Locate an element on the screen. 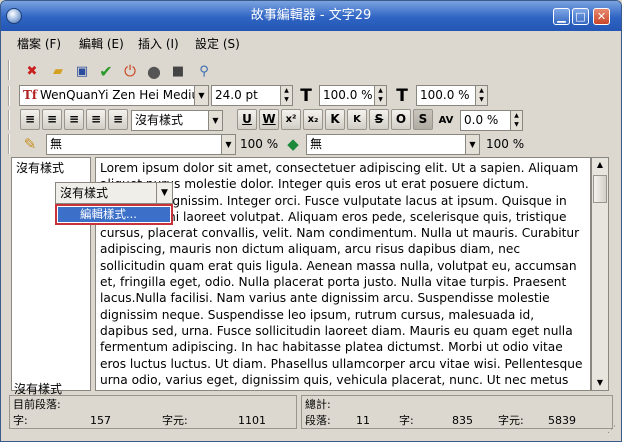  size-stepper: ▲ ▼ is located at coordinates (286, 95).